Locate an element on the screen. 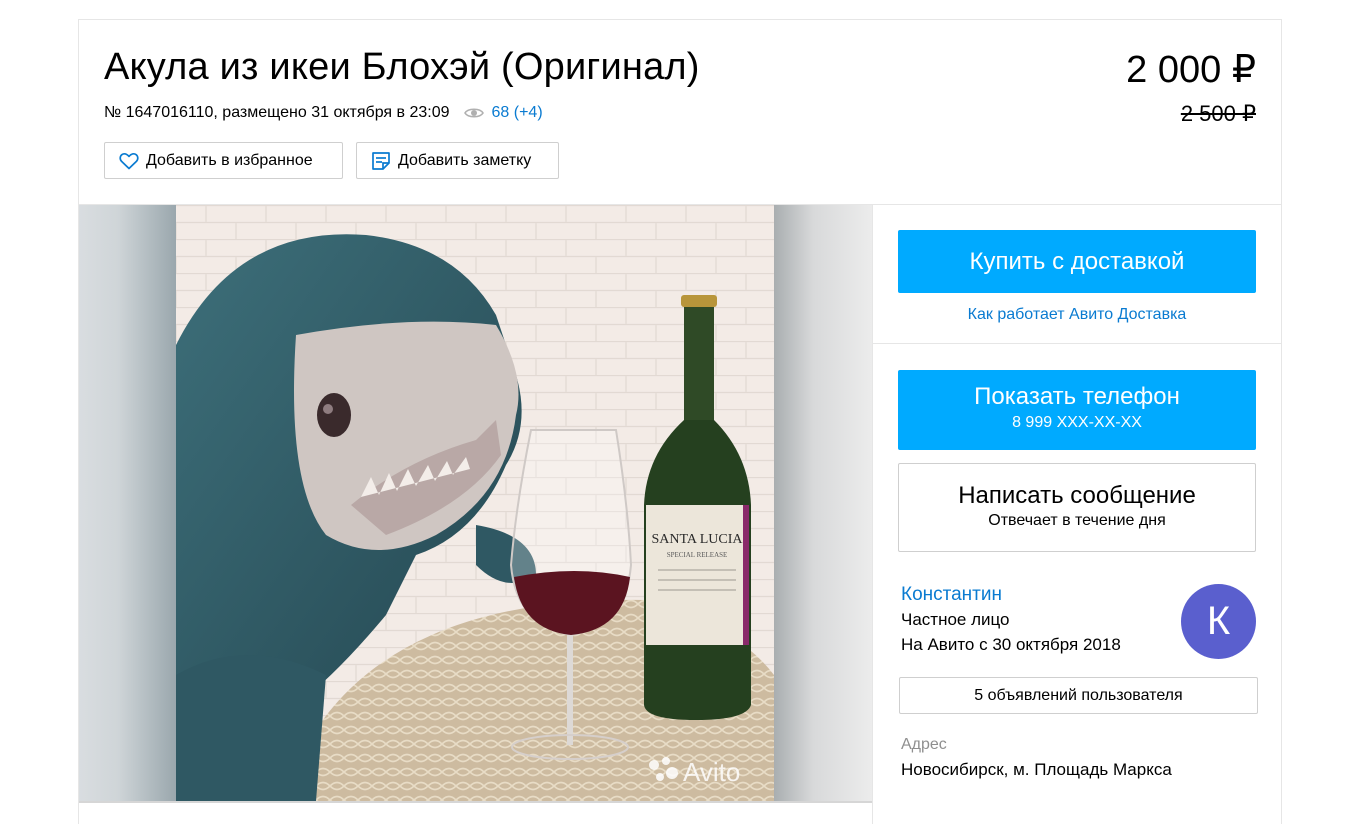 The width and height of the screenshot is (1357, 824). bottle-label-sub: SPECIAL RELEASE is located at coordinates (697, 555).